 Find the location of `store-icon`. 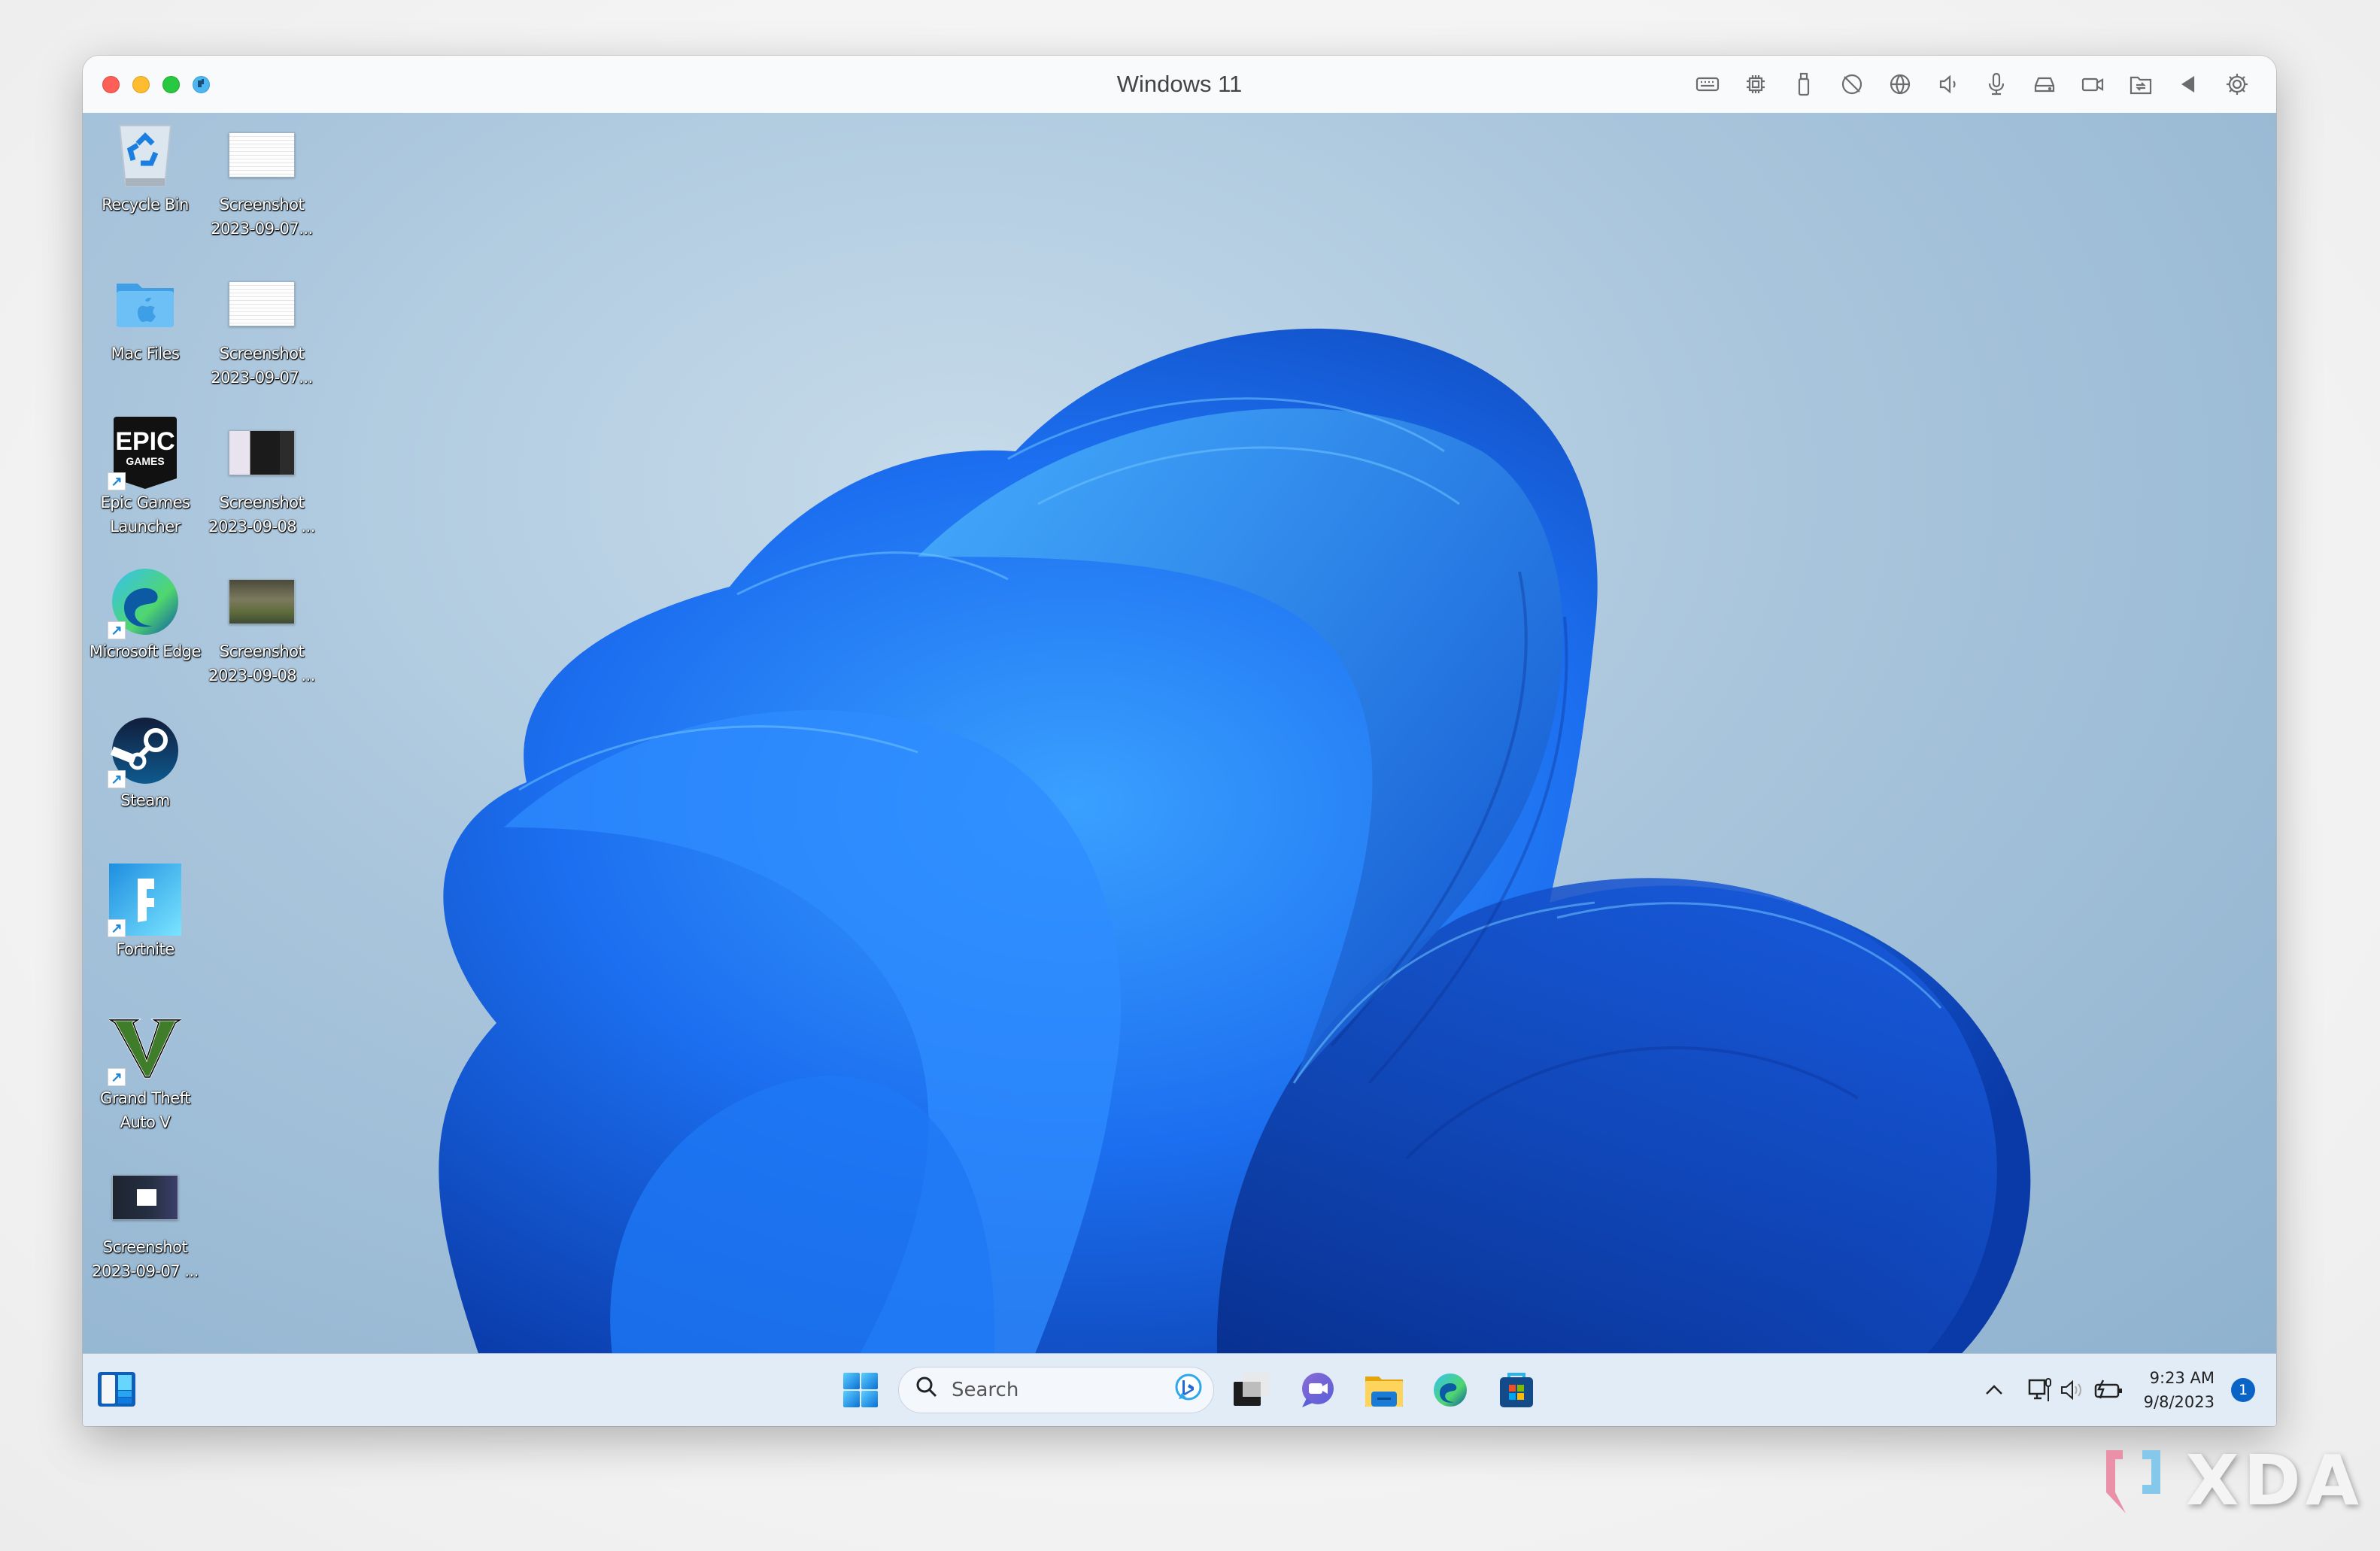

store-icon is located at coordinates (1516, 1390).